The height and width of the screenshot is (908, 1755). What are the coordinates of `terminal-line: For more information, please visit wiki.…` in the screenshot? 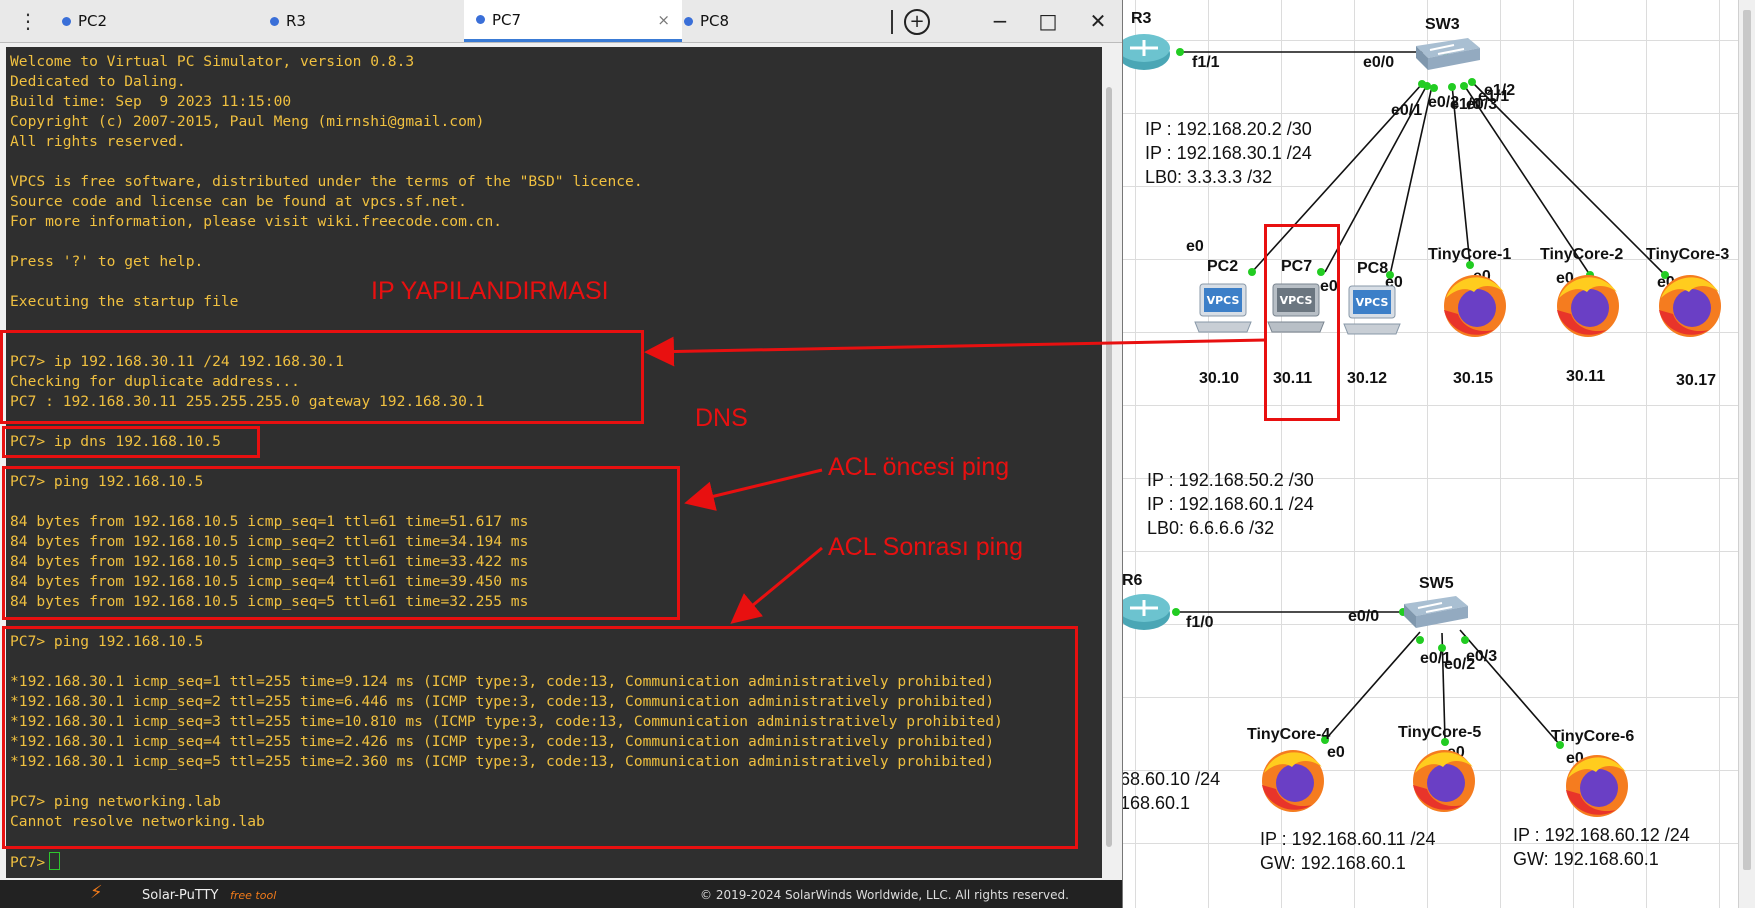 It's located at (256, 221).